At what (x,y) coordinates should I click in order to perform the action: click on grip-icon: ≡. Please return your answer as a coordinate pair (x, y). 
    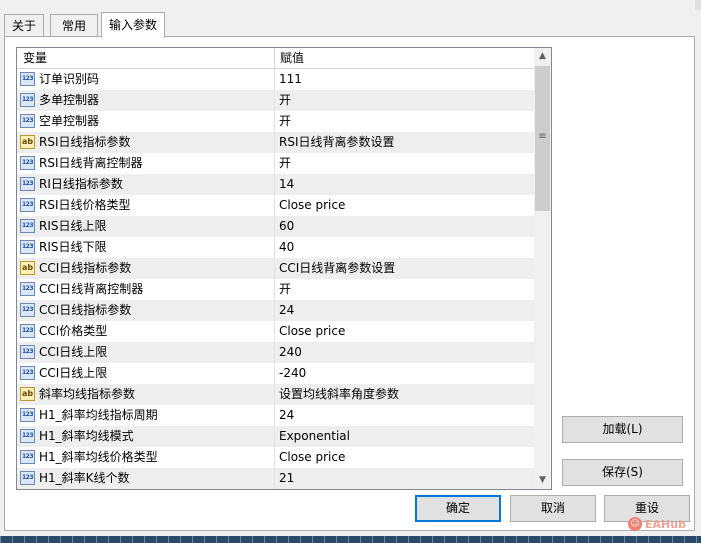
    Looking at the image, I should click on (542, 136).